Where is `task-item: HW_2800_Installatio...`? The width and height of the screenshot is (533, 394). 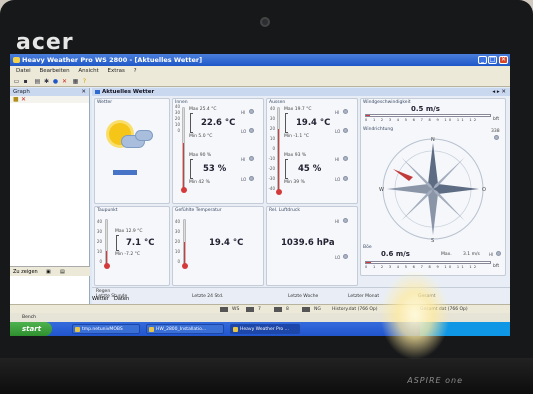
task-item: HW_2800_Installatio... is located at coordinates (185, 329).